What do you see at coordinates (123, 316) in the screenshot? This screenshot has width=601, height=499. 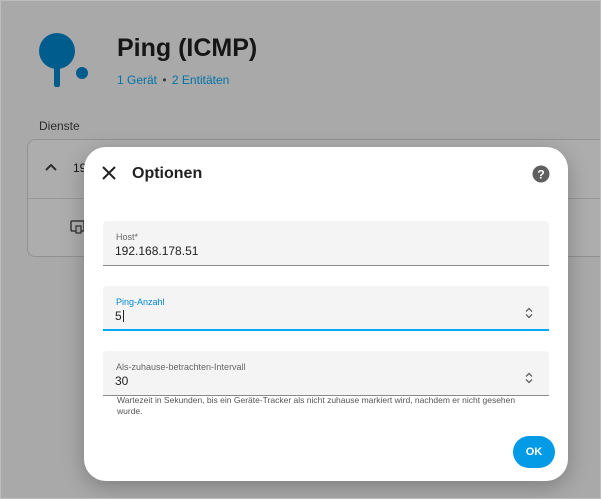 I see `text-caret` at bounding box center [123, 316].